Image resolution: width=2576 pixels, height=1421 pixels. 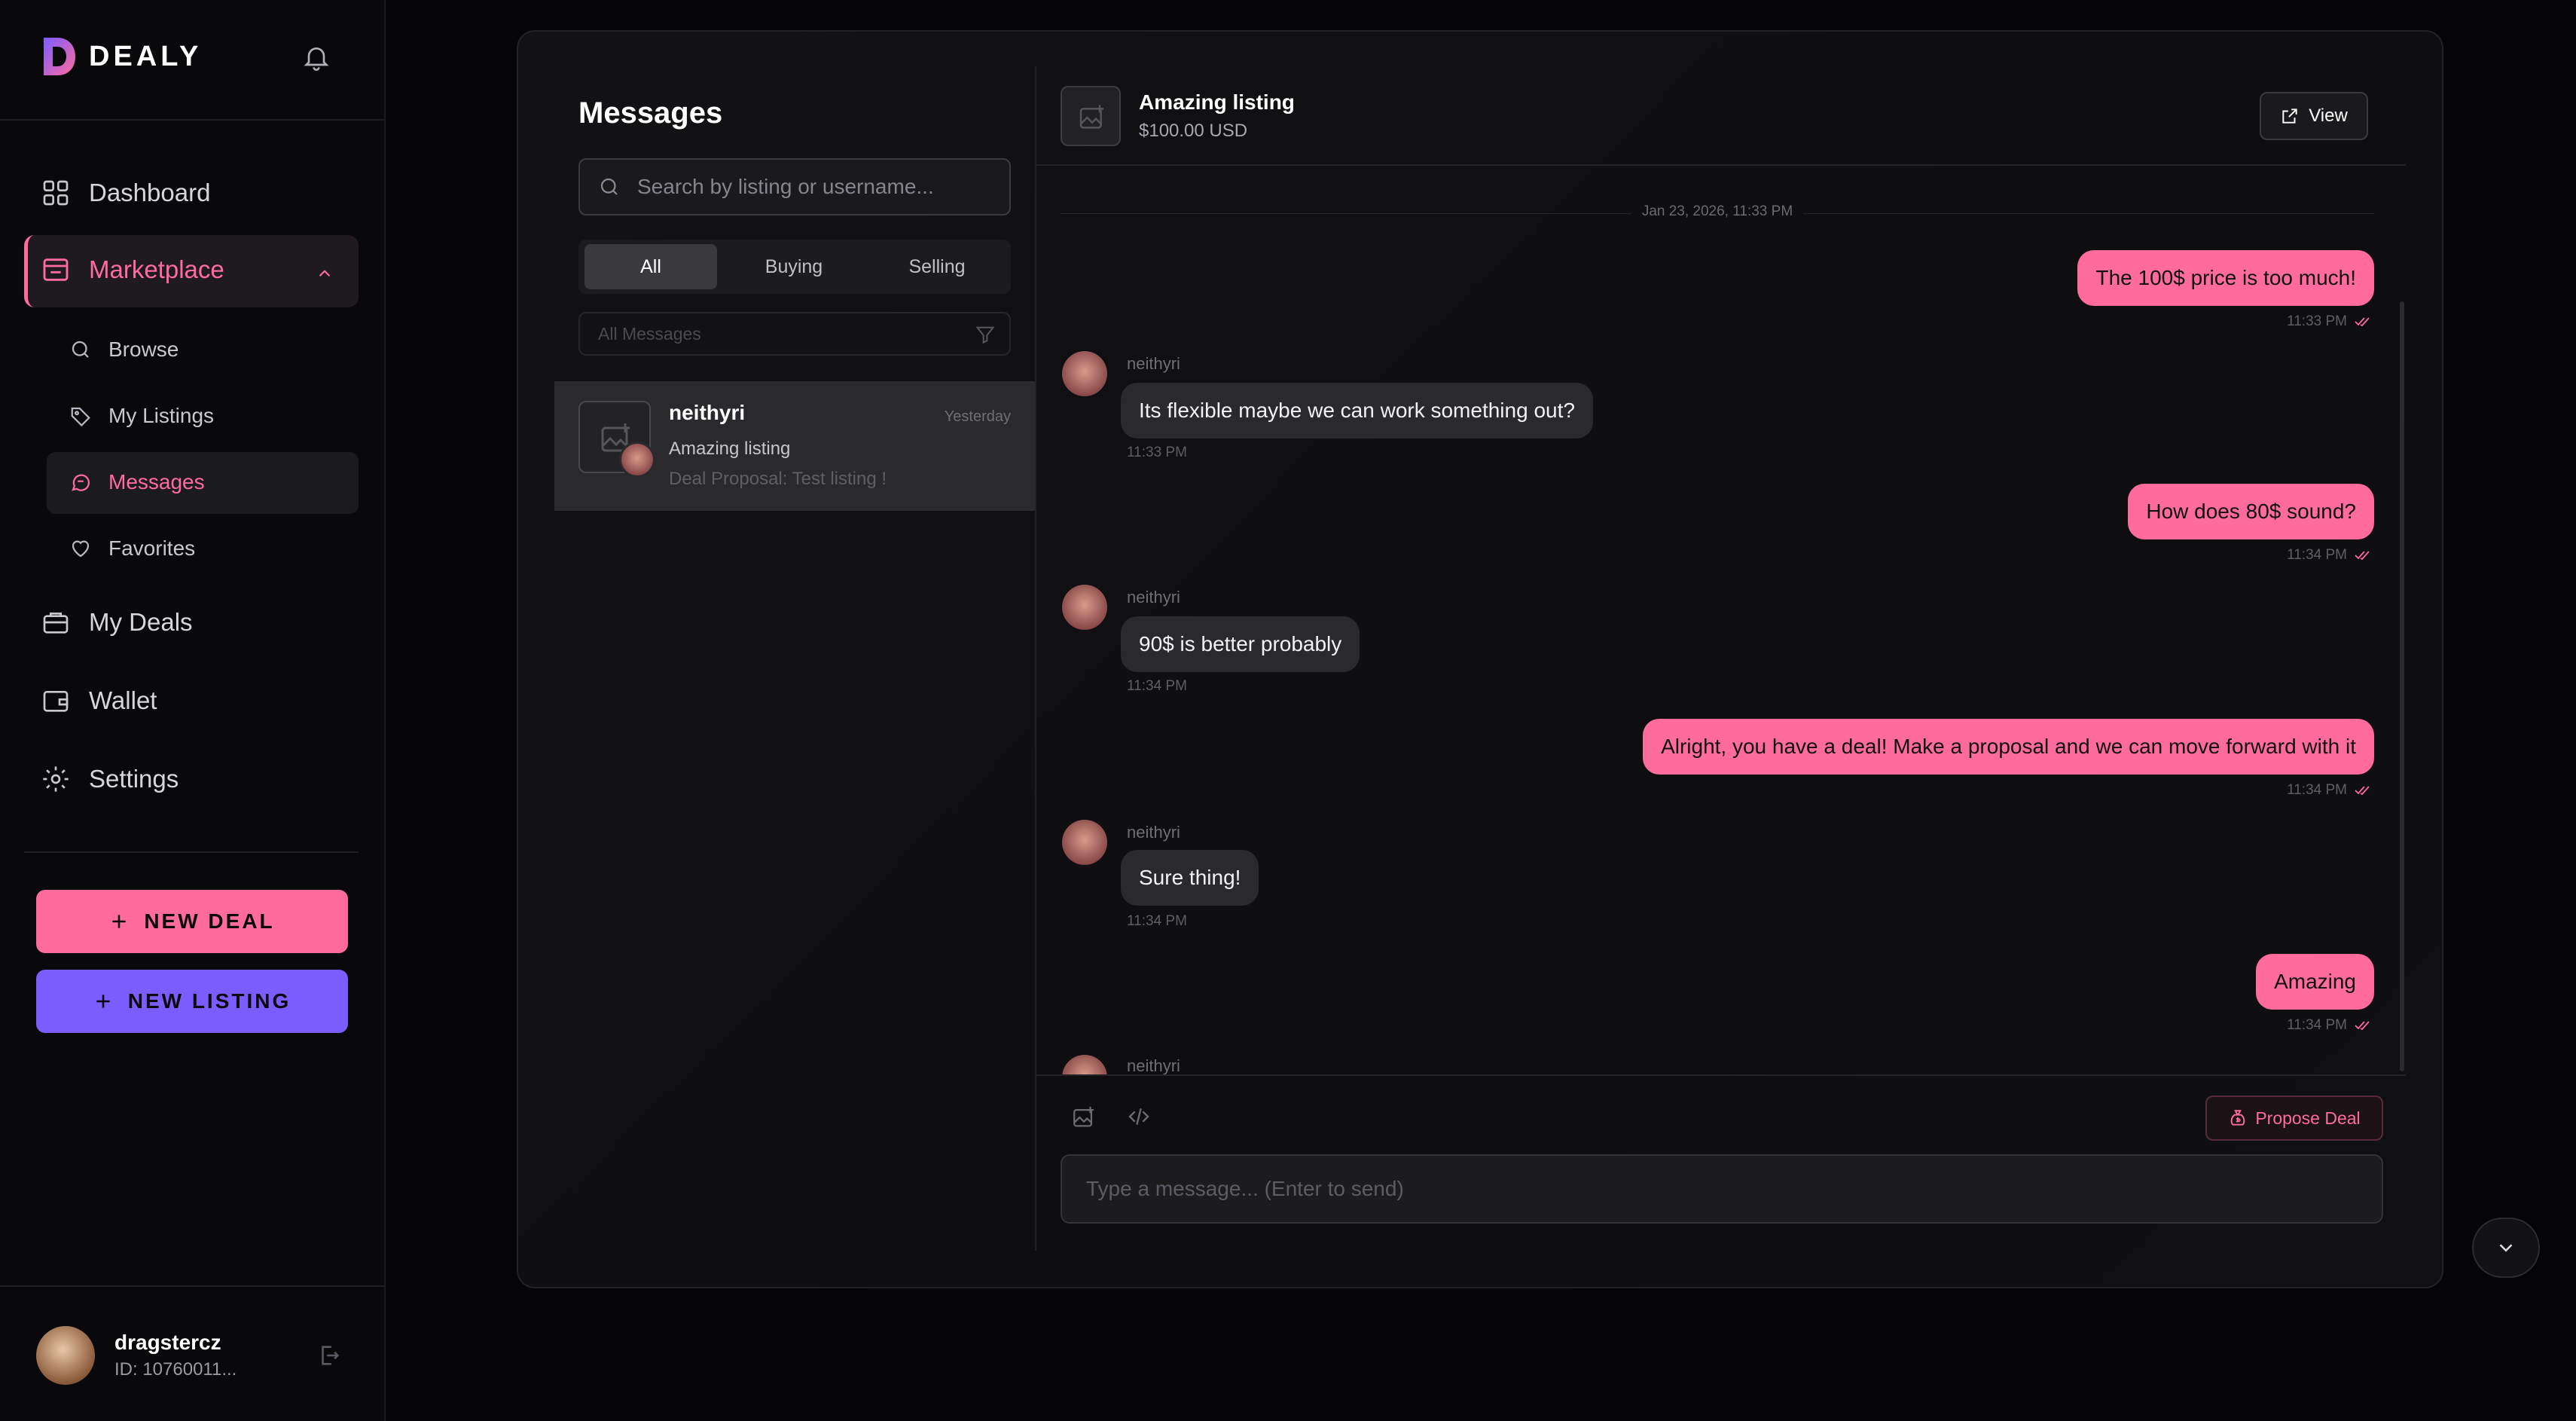 I want to click on nav-favorites: Favorites, so click(x=132, y=548).